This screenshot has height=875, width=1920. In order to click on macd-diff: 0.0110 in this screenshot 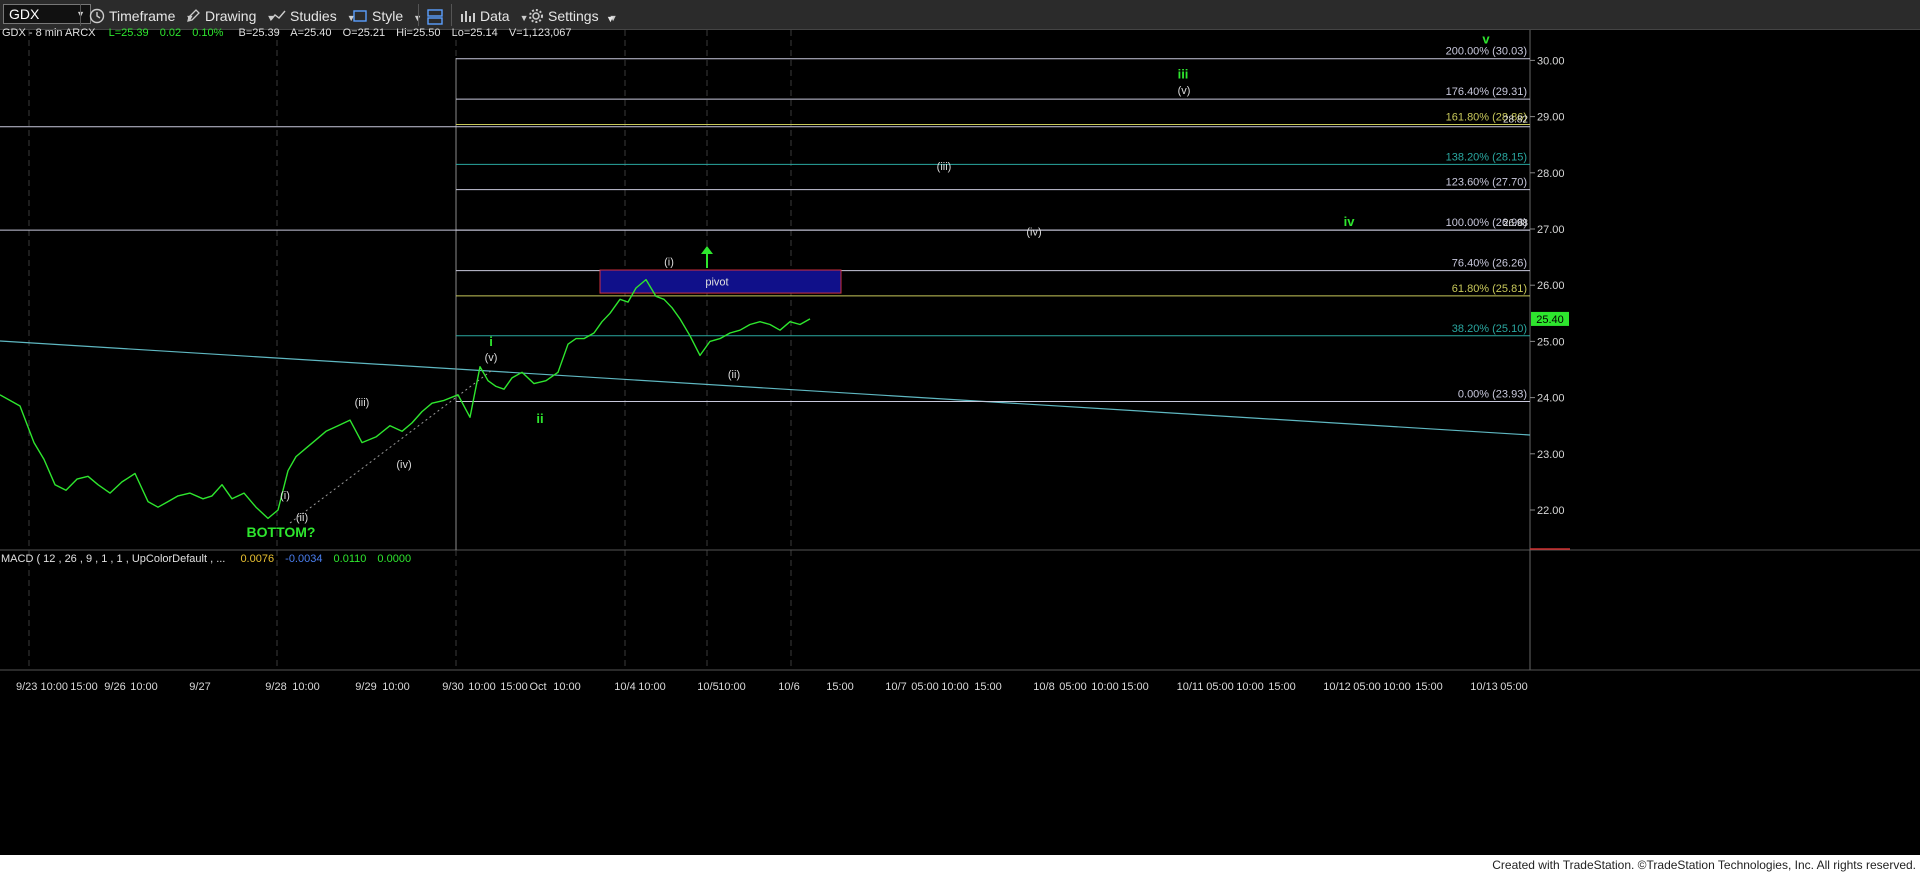, I will do `click(350, 559)`.